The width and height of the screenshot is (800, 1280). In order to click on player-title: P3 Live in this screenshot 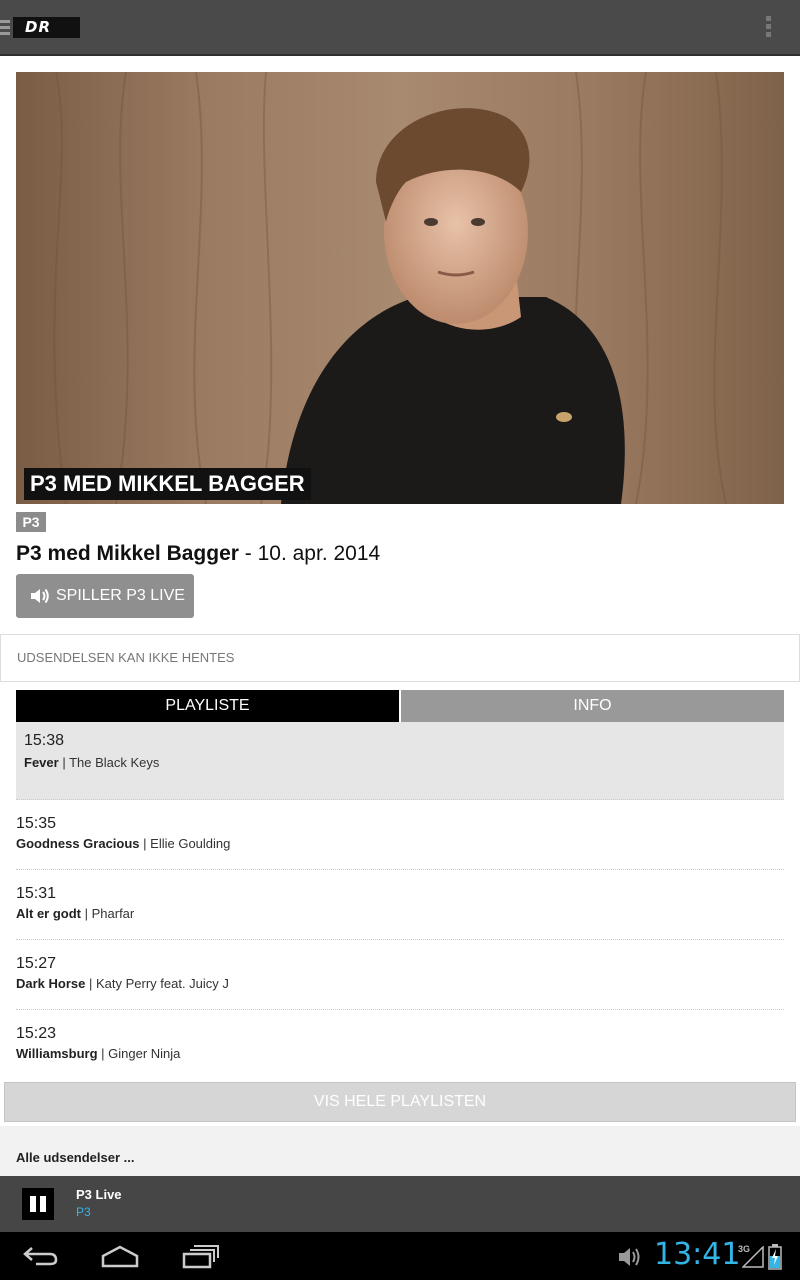, I will do `click(99, 1194)`.